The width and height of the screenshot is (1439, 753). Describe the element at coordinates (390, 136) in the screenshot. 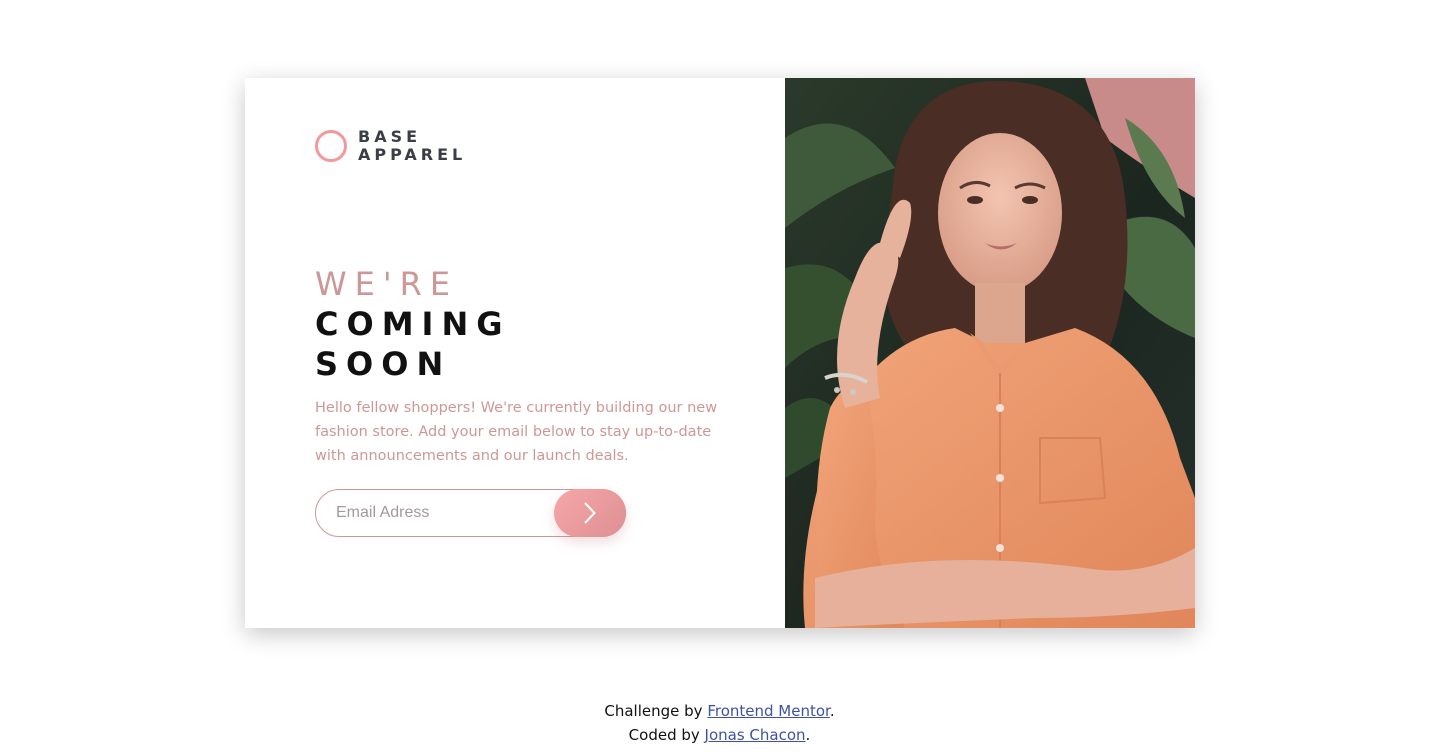

I see `brand-name-line1: BASE` at that location.